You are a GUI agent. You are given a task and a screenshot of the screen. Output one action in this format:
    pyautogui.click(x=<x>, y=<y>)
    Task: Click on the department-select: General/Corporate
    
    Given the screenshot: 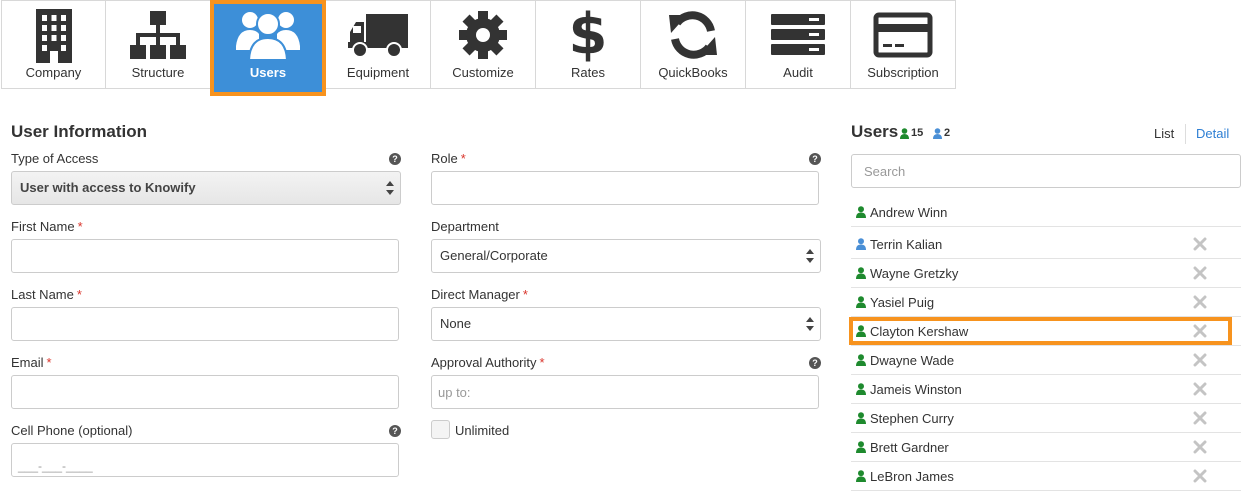 What is the action you would take?
    pyautogui.click(x=626, y=256)
    